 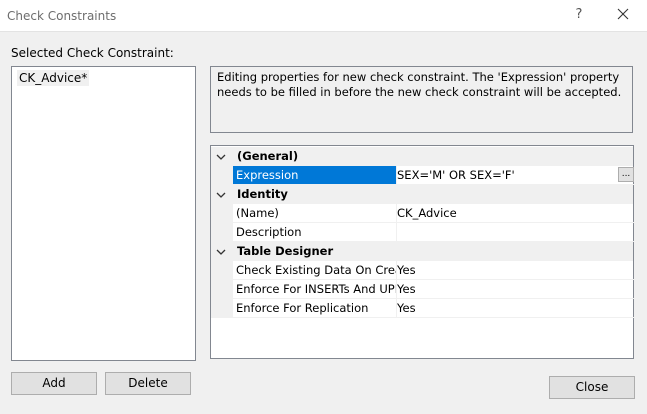 What do you see at coordinates (315, 289) in the screenshot?
I see `property-name: Enforce For INSERTs And UPD.` at bounding box center [315, 289].